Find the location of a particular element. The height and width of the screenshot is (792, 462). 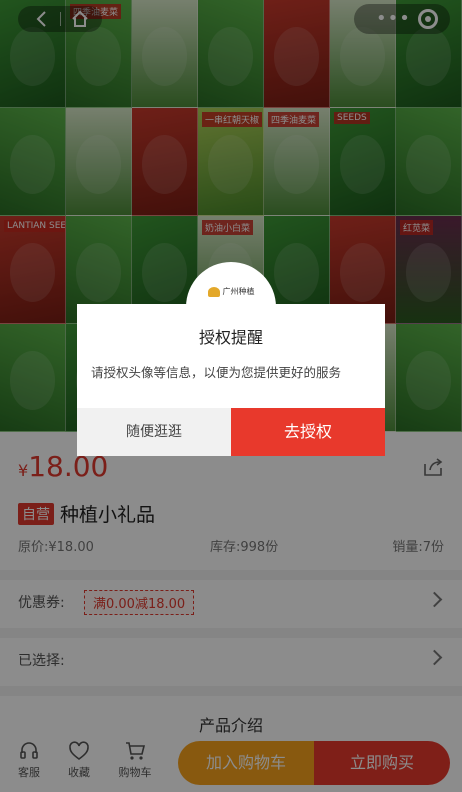

brand-logo-icon is located at coordinates (213, 291).